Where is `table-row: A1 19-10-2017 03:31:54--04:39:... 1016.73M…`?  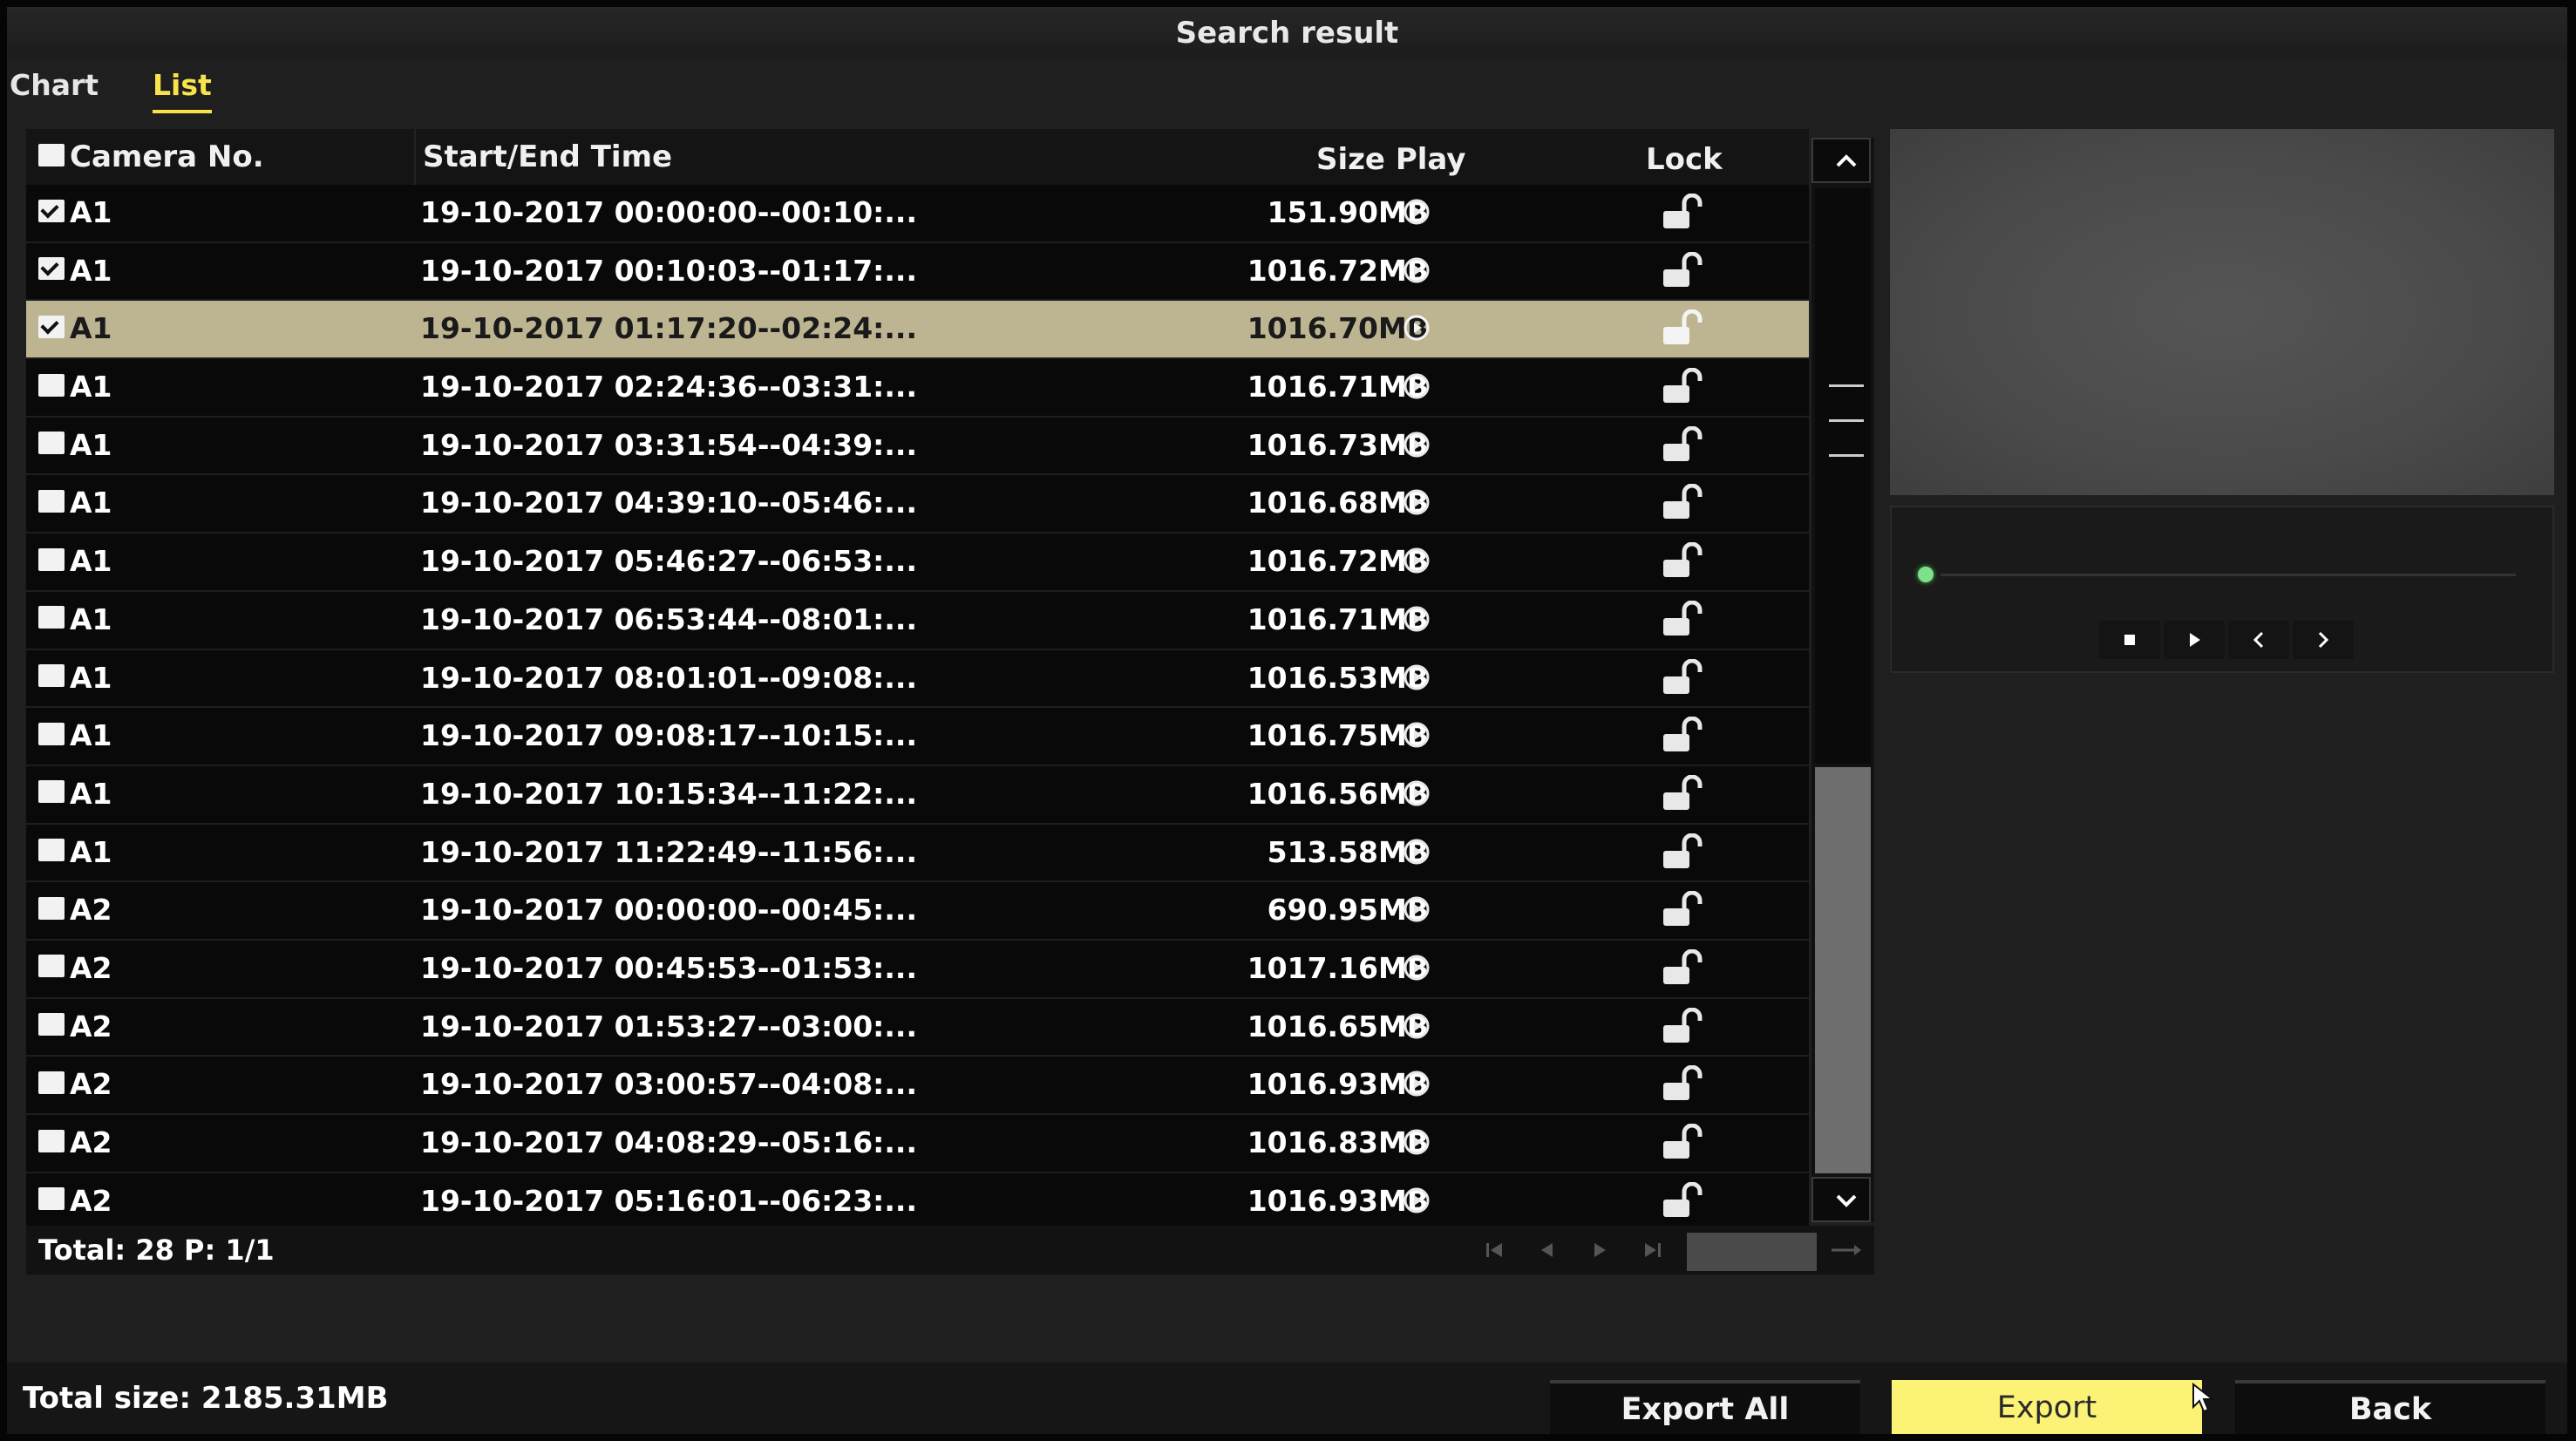 table-row: A1 19-10-2017 03:31:54--04:39:... 1016.73M… is located at coordinates (917, 446).